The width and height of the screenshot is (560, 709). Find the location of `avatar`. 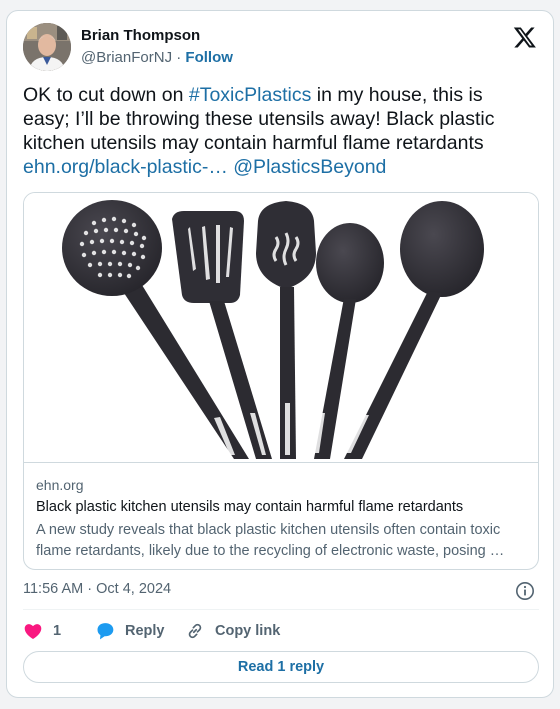

avatar is located at coordinates (47, 47).